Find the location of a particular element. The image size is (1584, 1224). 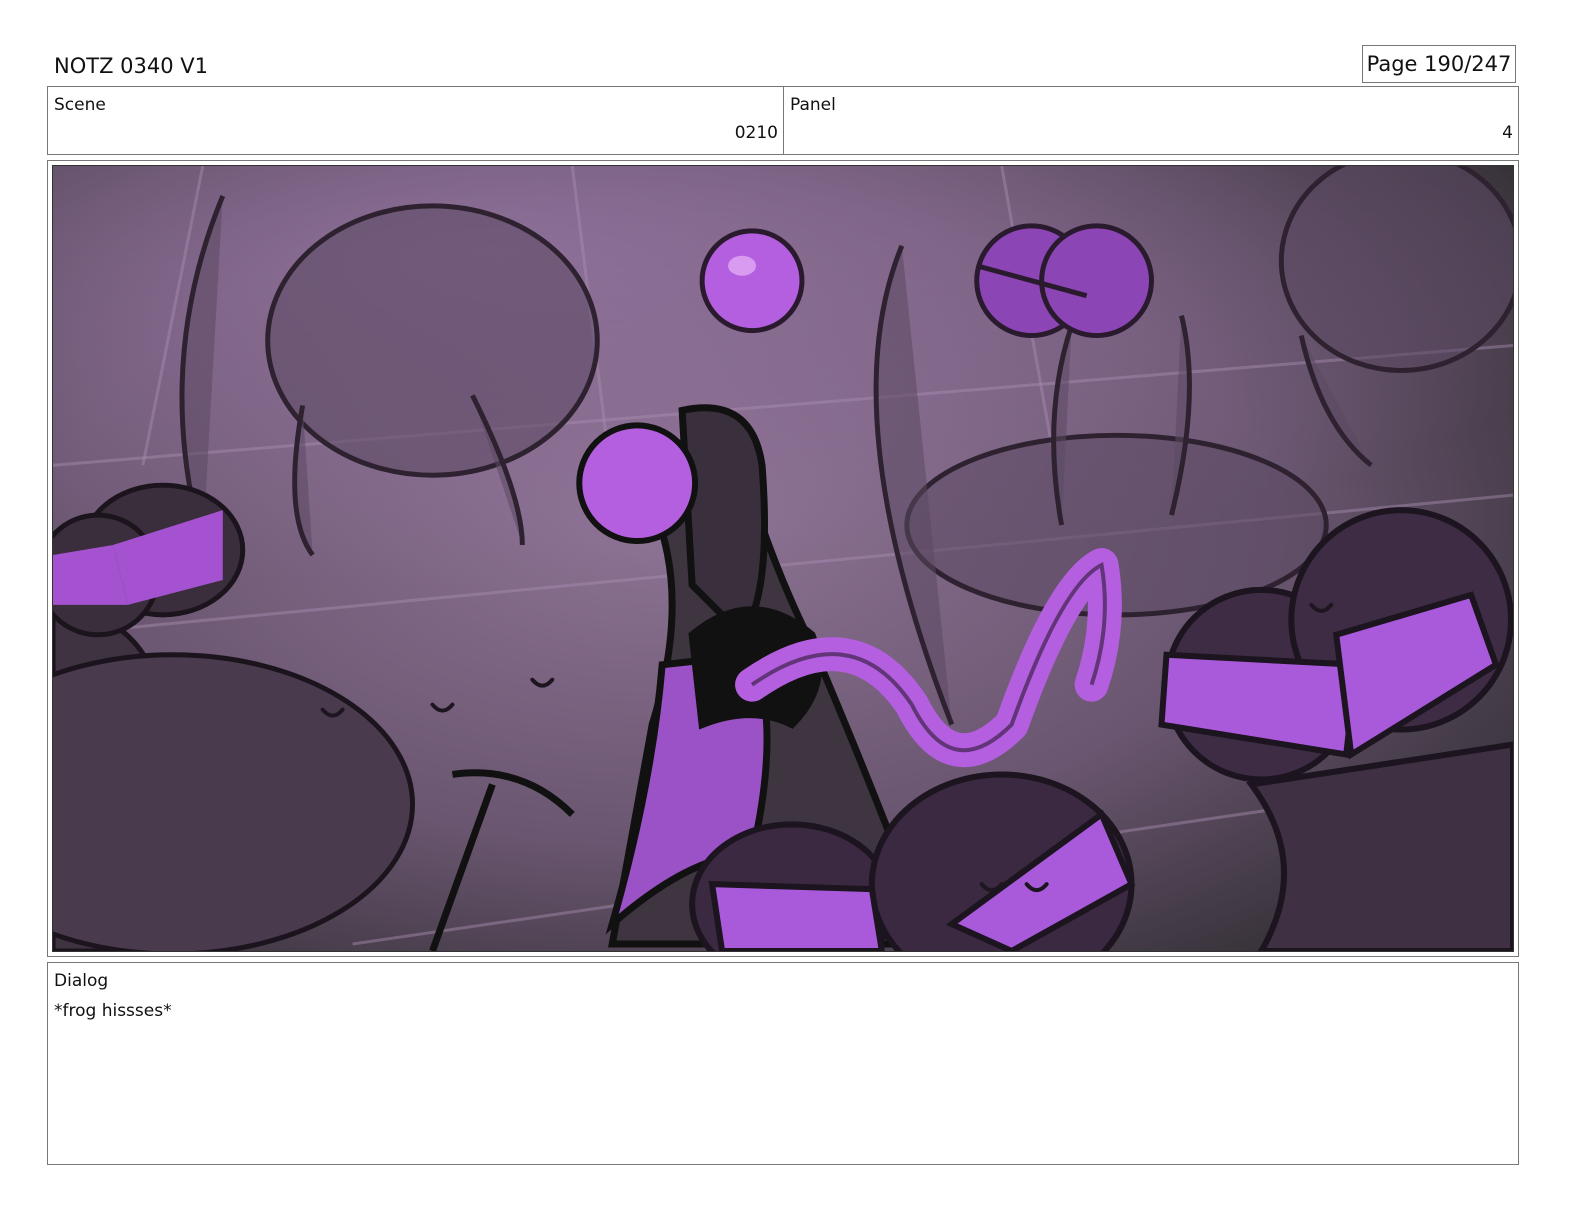

scene-panel-row: Scene 0210 Panel 4 is located at coordinates (783, 120).